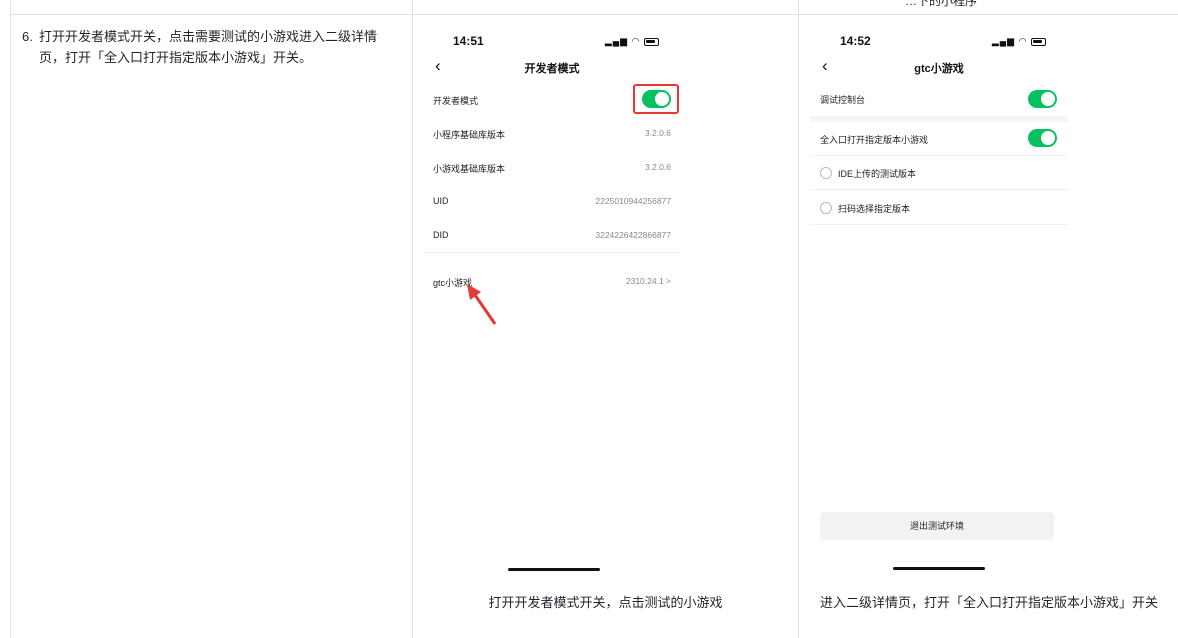 The image size is (1178, 638). I want to click on row-value: 2225010944256877, so click(633, 201).